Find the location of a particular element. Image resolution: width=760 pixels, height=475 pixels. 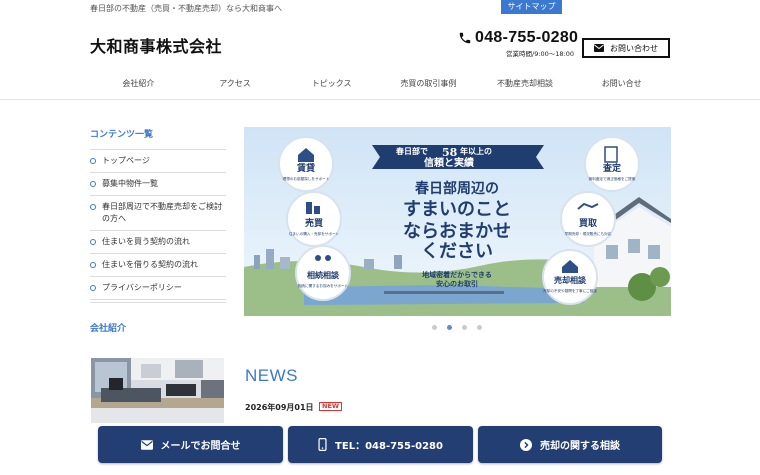

cta-mail-button: メールでお問合せ is located at coordinates (190, 444).